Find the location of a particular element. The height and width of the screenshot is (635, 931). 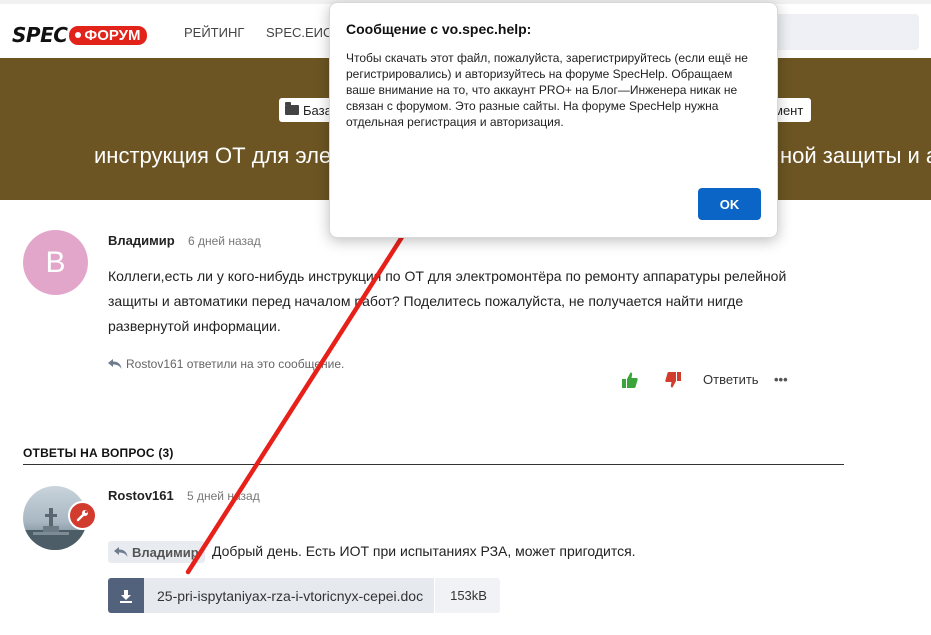

logo-dot-icon is located at coordinates (78, 35).